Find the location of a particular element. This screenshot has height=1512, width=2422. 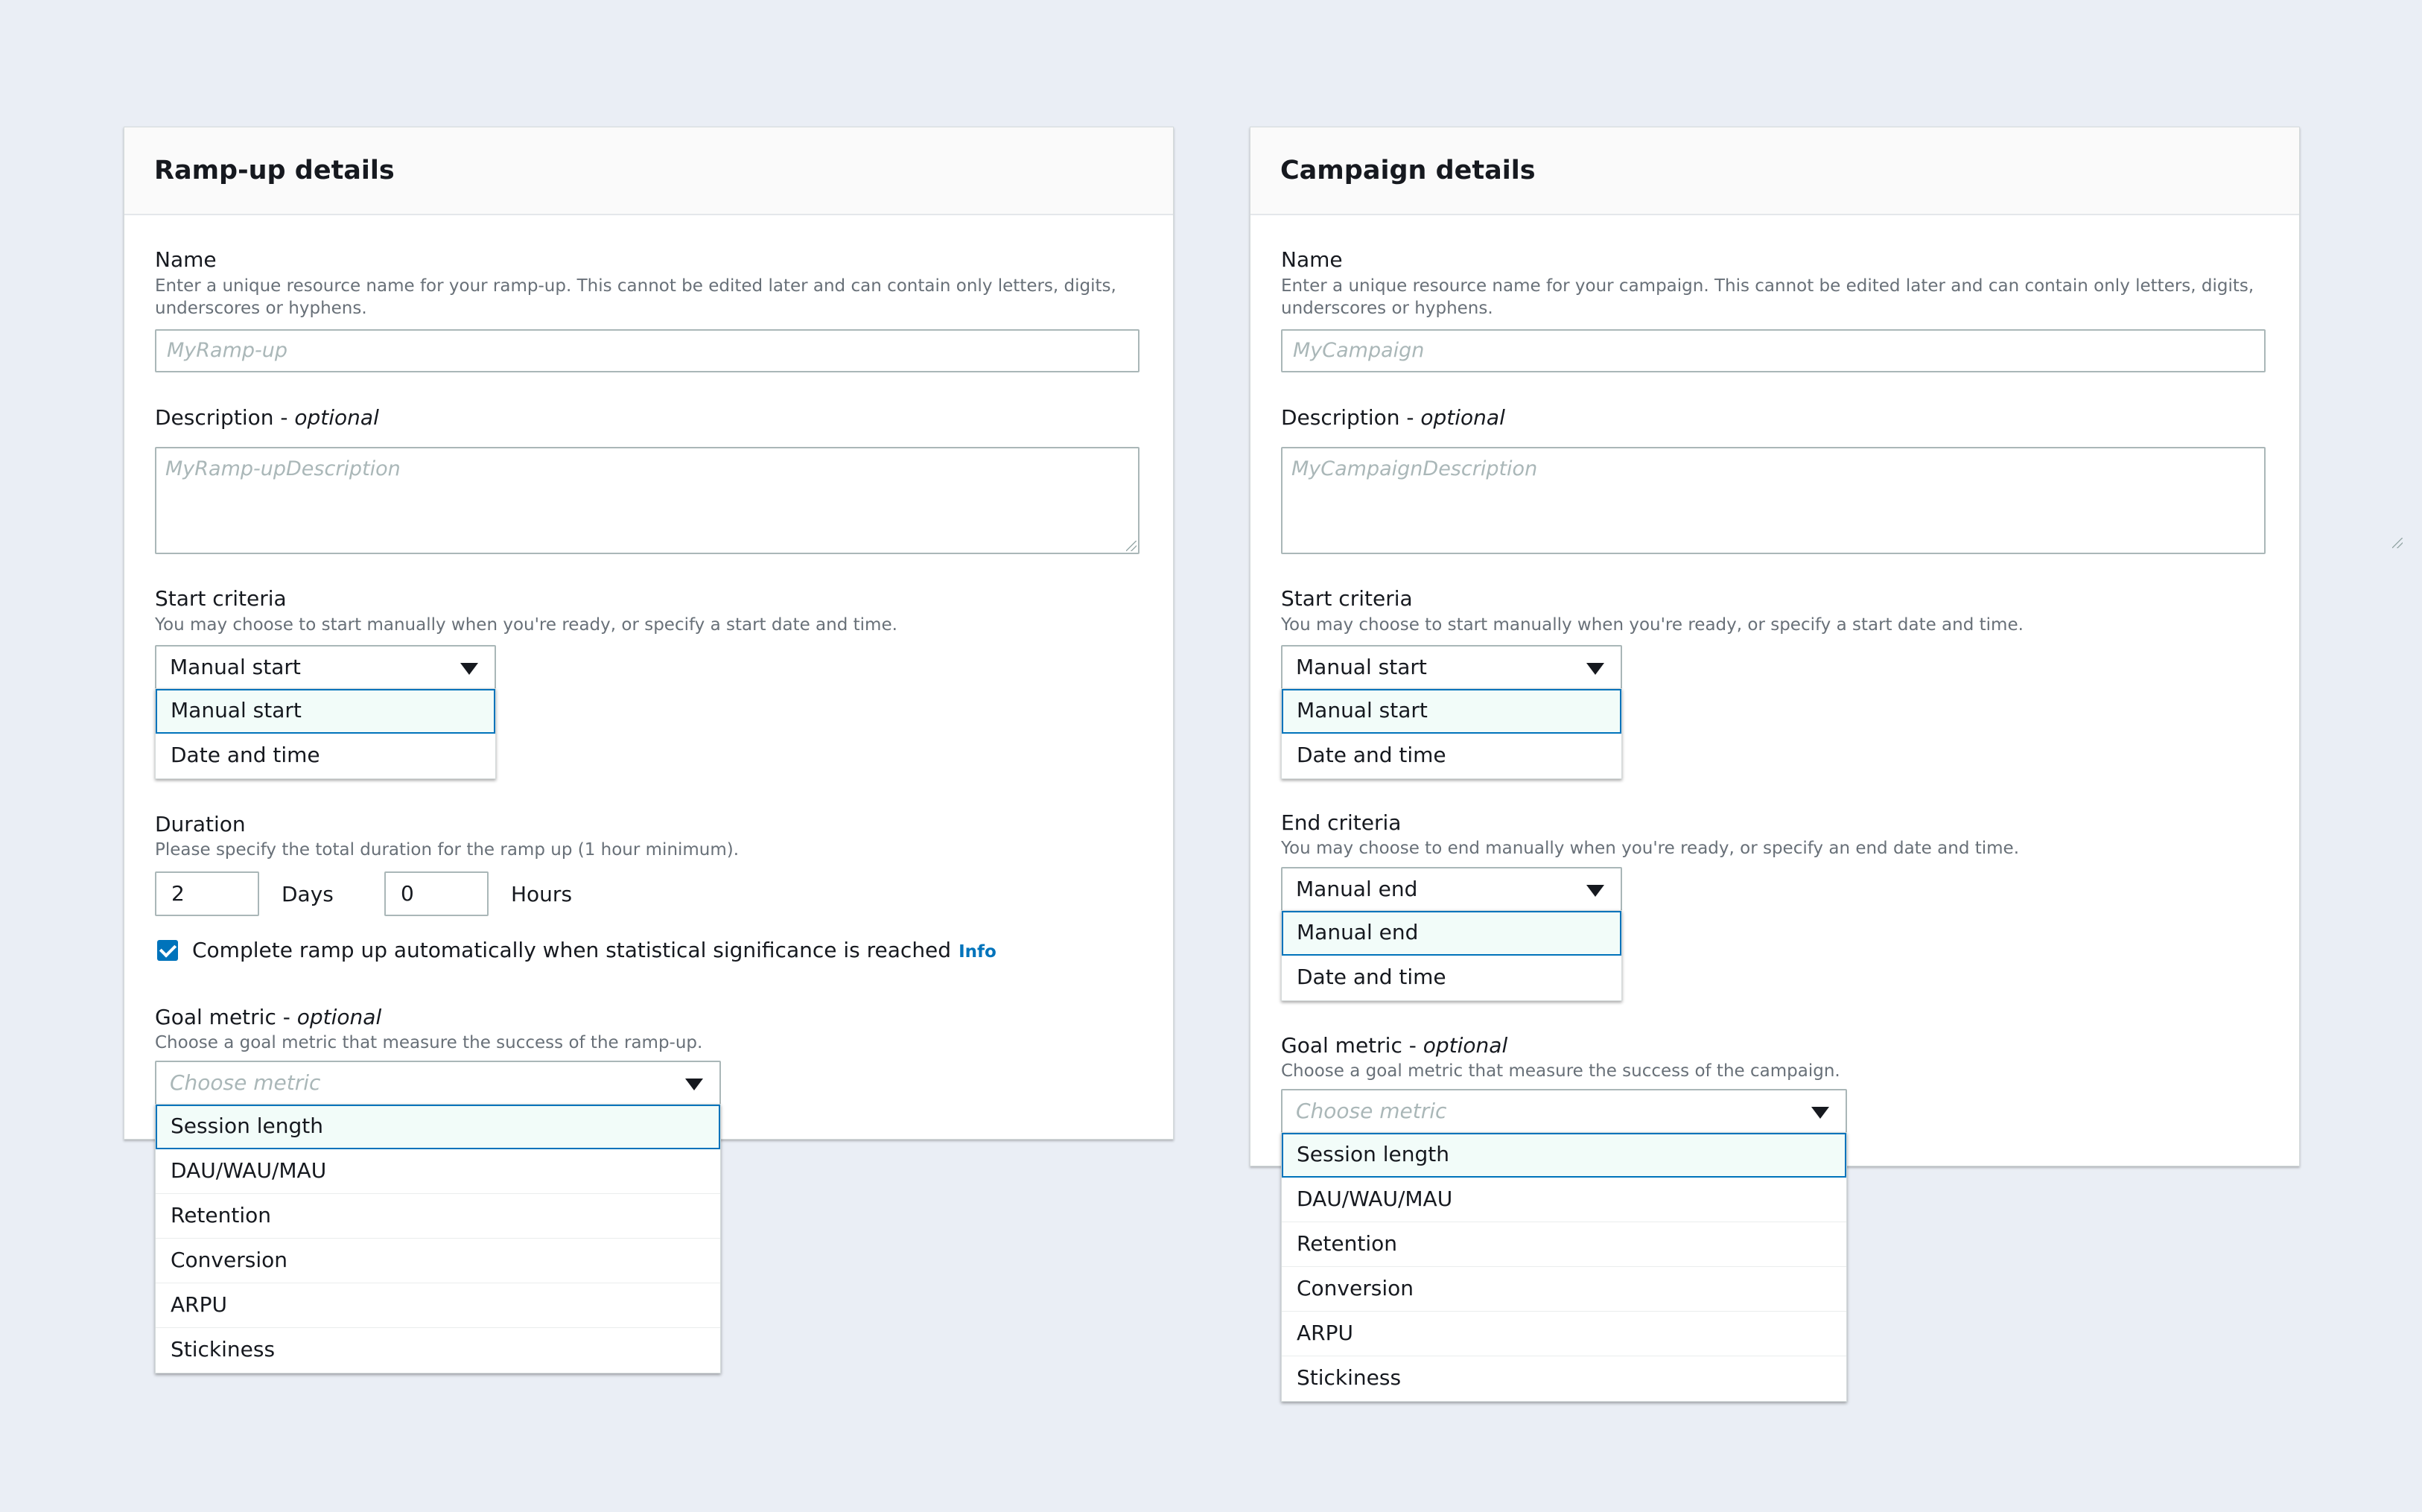

rampup-description-label: Description - optional is located at coordinates (267, 417).